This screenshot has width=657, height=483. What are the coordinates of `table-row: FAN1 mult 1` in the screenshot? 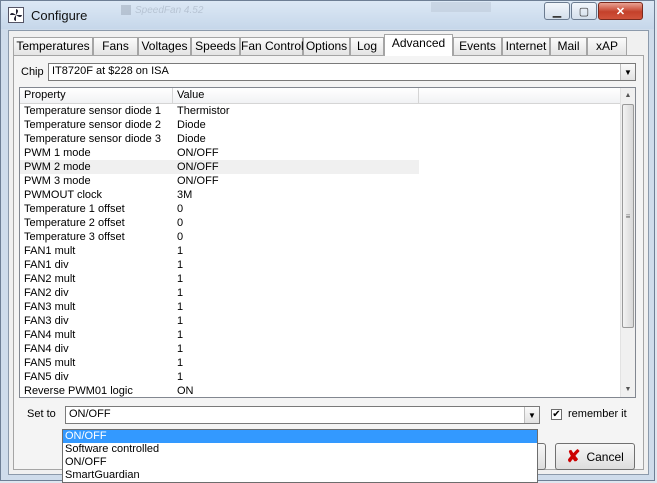 It's located at (320, 251).